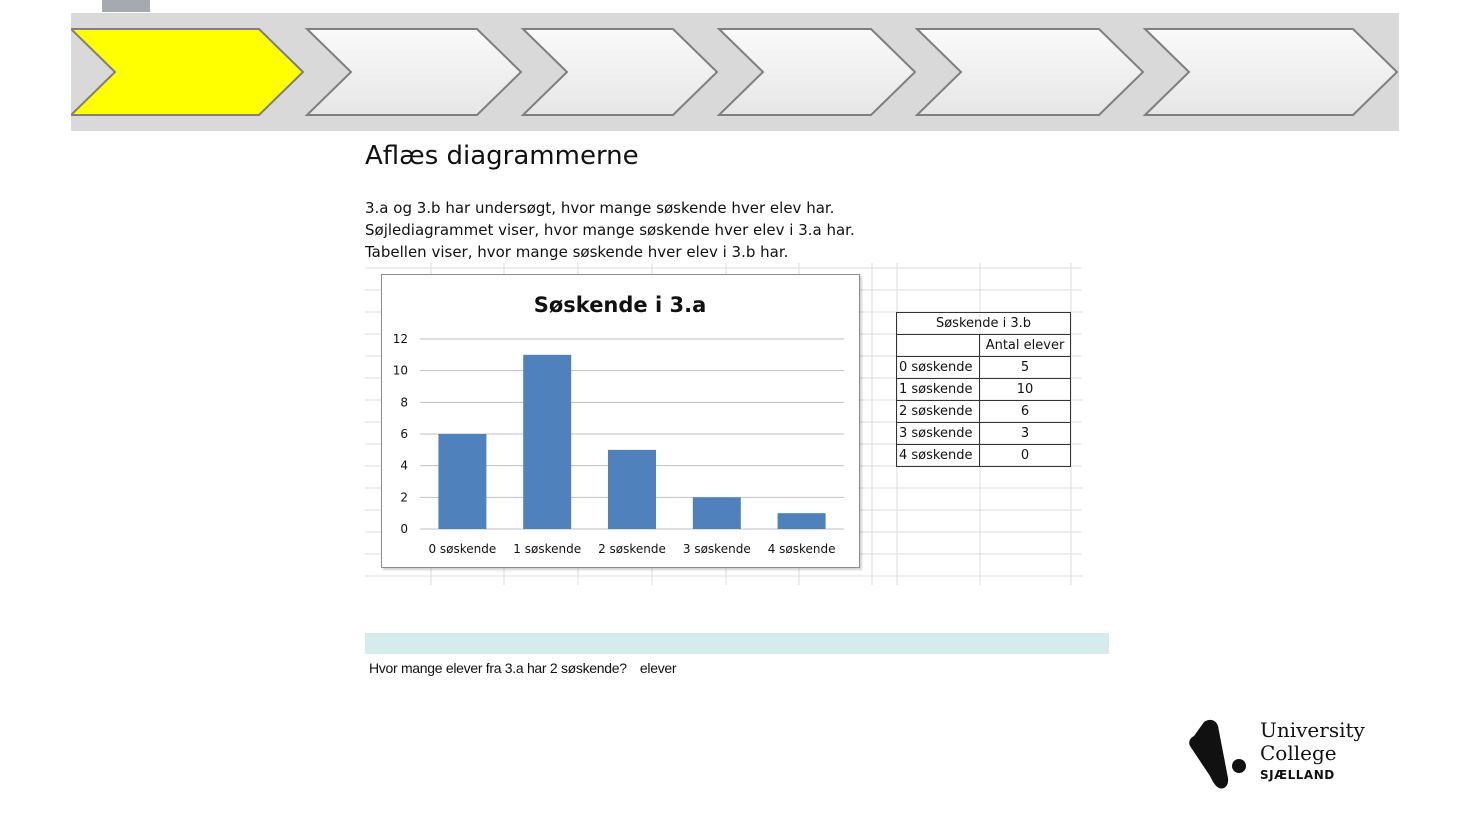  What do you see at coordinates (1025, 411) in the screenshot?
I see `table-cell-value: 6` at bounding box center [1025, 411].